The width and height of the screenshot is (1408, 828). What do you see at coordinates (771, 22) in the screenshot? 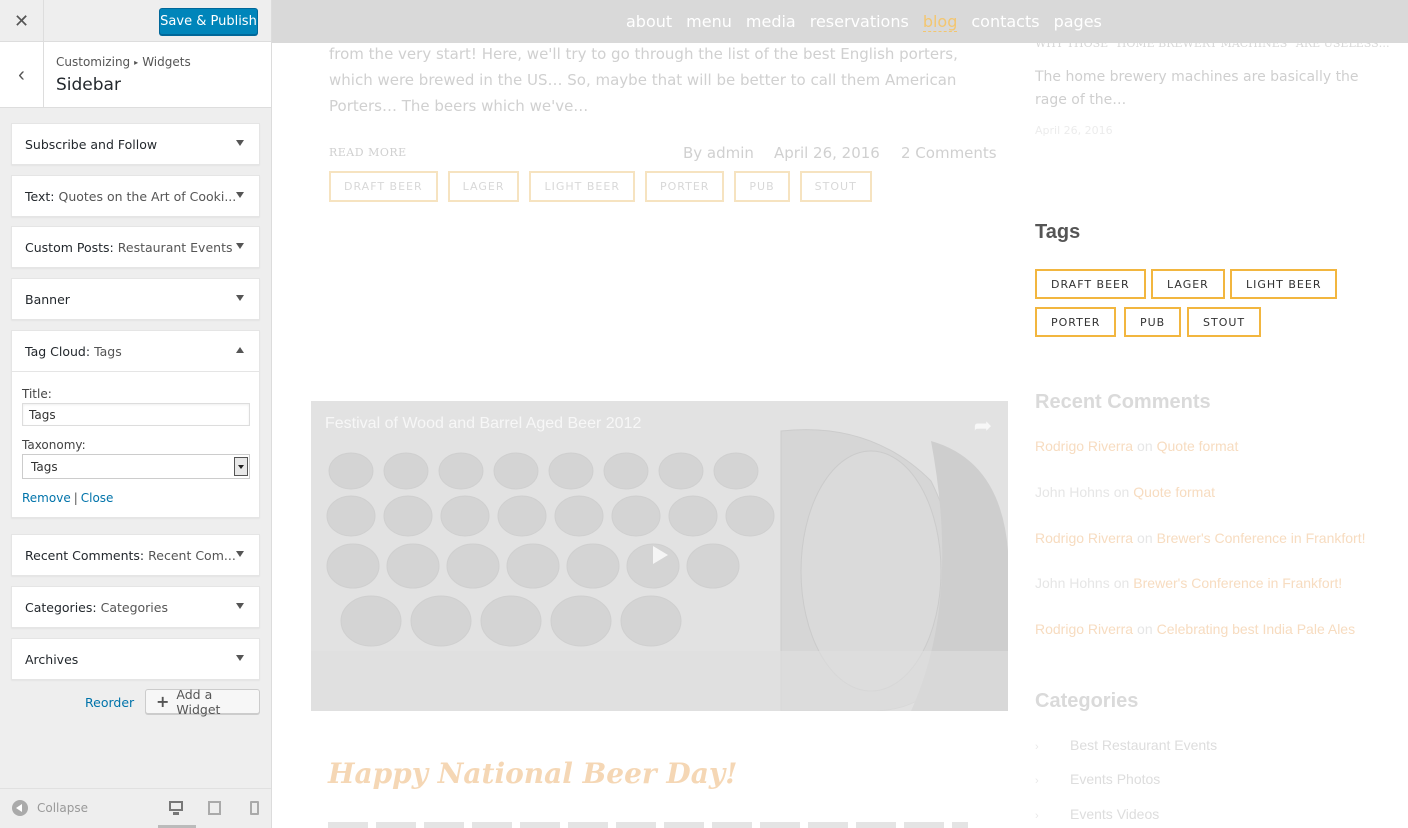
I see `nav-item-media: media` at bounding box center [771, 22].